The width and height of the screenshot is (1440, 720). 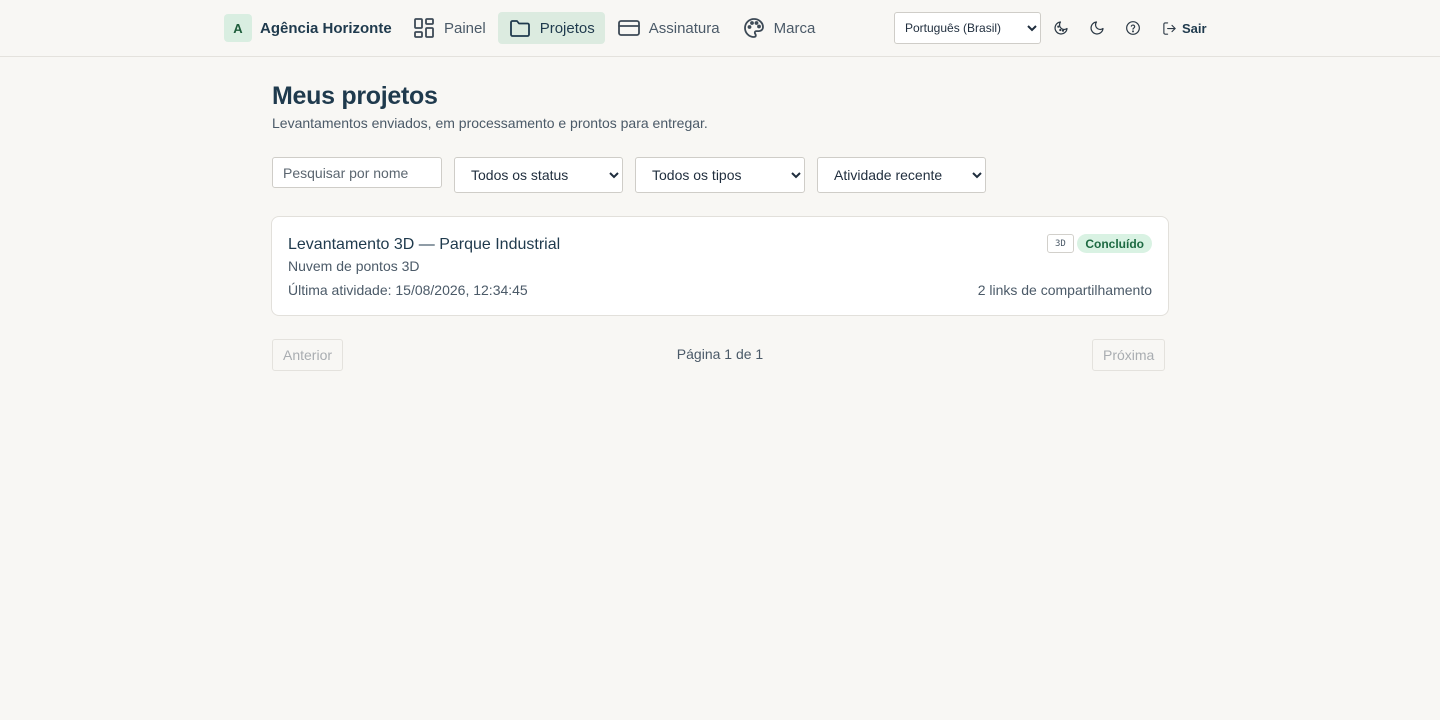 What do you see at coordinates (1064, 290) in the screenshot?
I see `share-links-count: 2 links de compartilhamento` at bounding box center [1064, 290].